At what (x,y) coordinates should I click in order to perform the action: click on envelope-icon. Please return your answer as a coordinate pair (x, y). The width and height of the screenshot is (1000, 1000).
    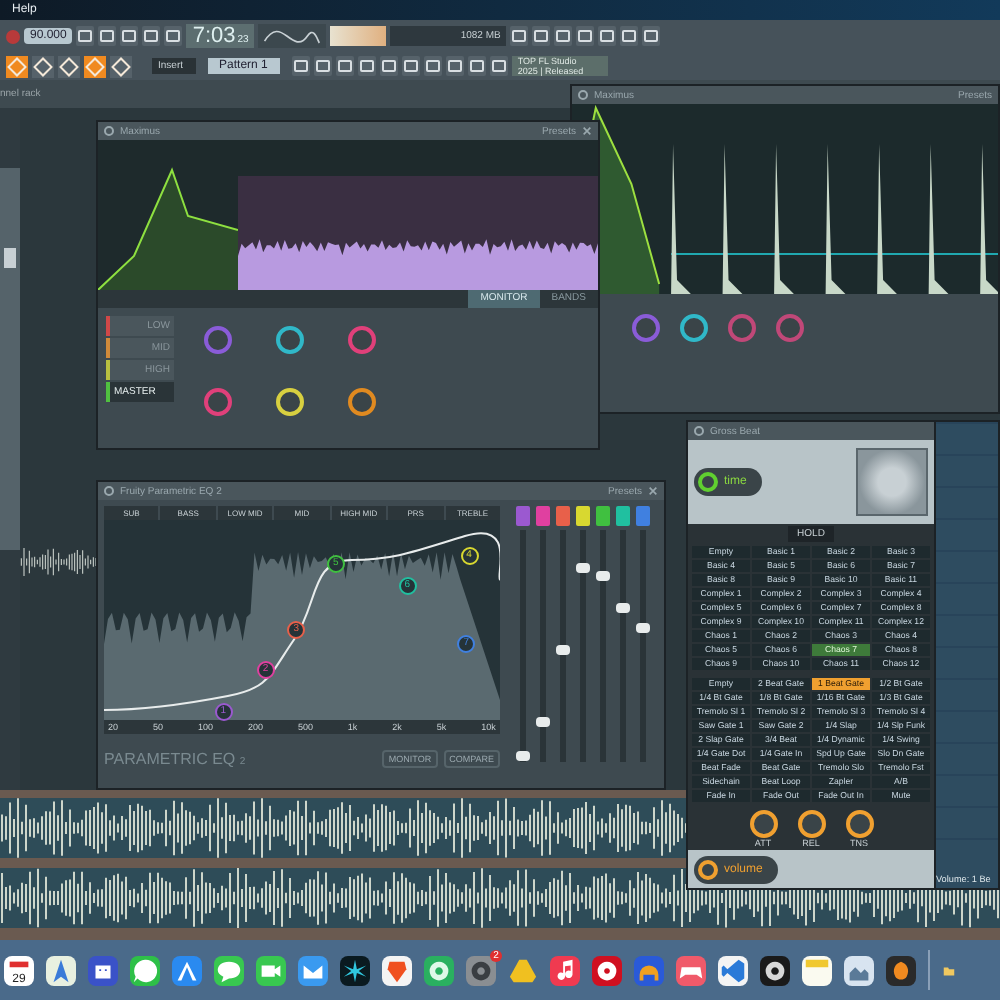
    Looking at the image, I should click on (313, 970).